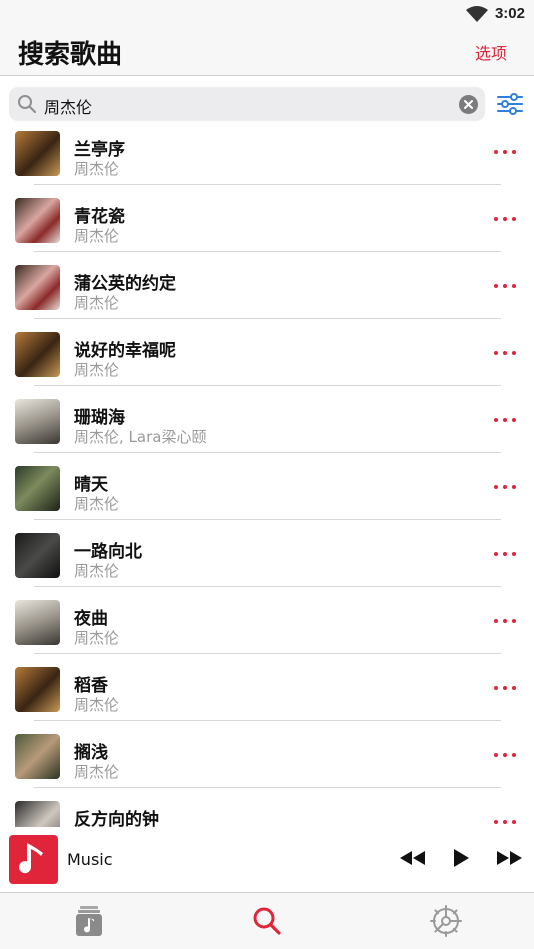  I want to click on song-row: 一路向北 周杰伦, so click(267, 565).